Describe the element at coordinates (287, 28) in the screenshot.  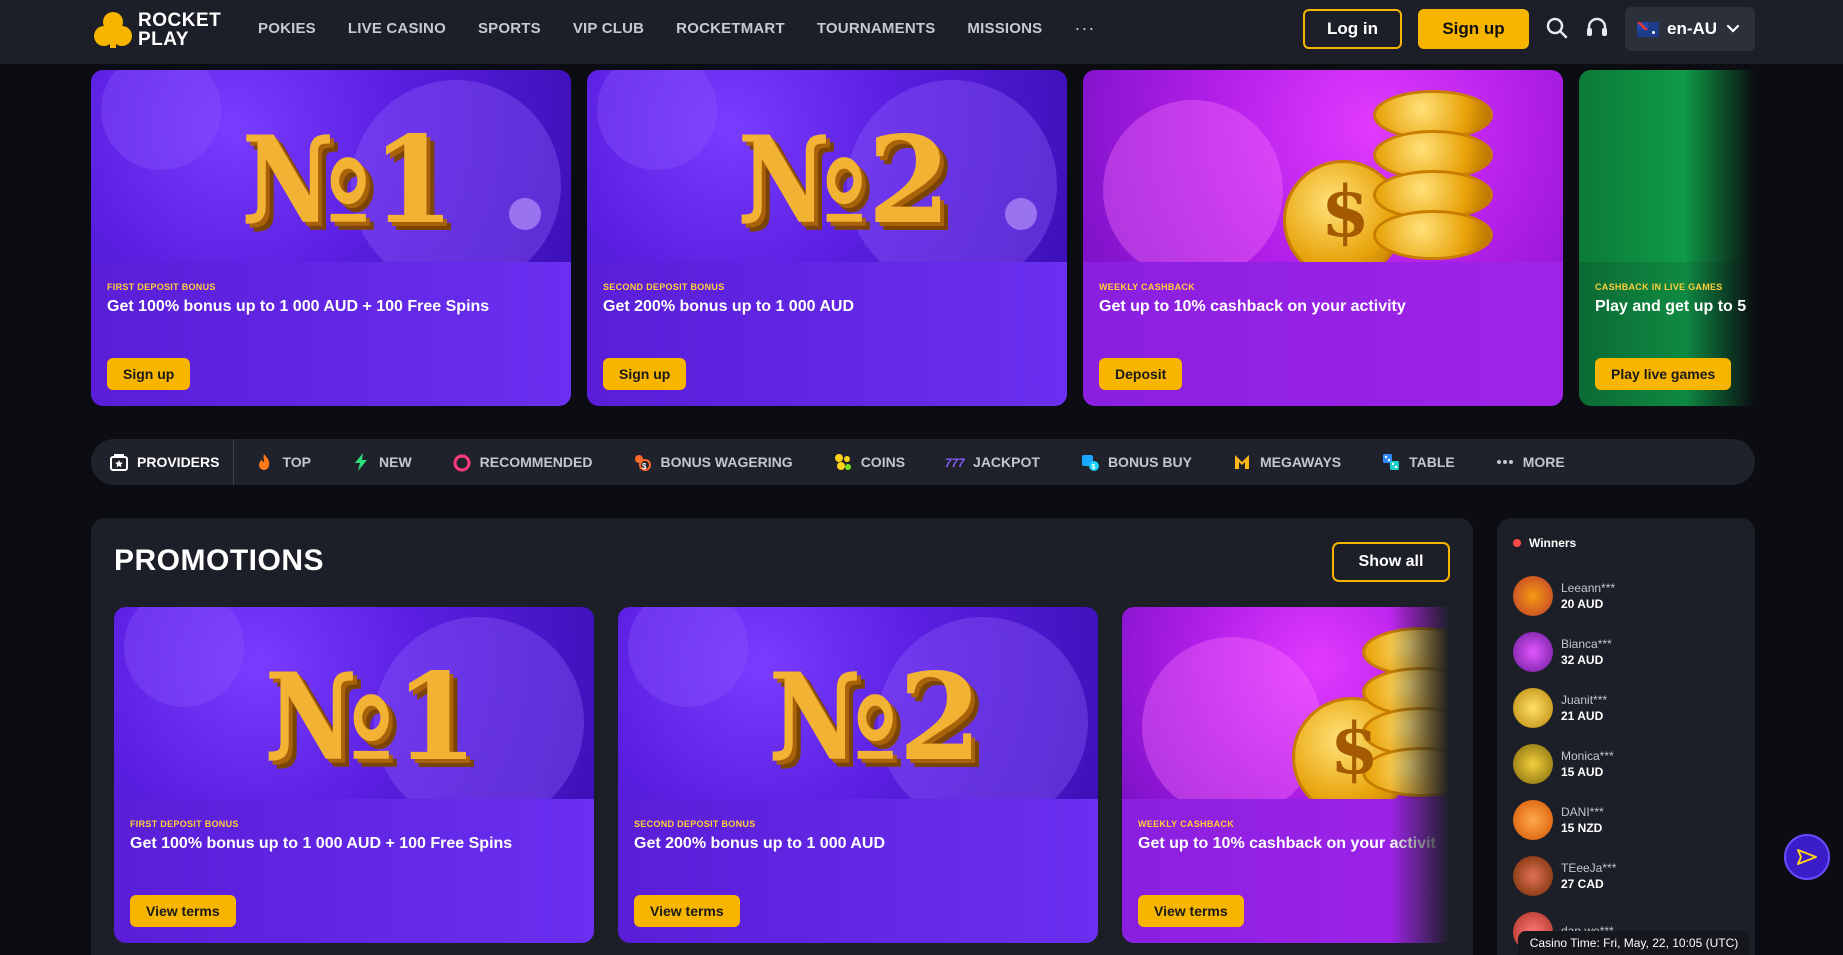
I see `nav-pokies: POKIES` at that location.